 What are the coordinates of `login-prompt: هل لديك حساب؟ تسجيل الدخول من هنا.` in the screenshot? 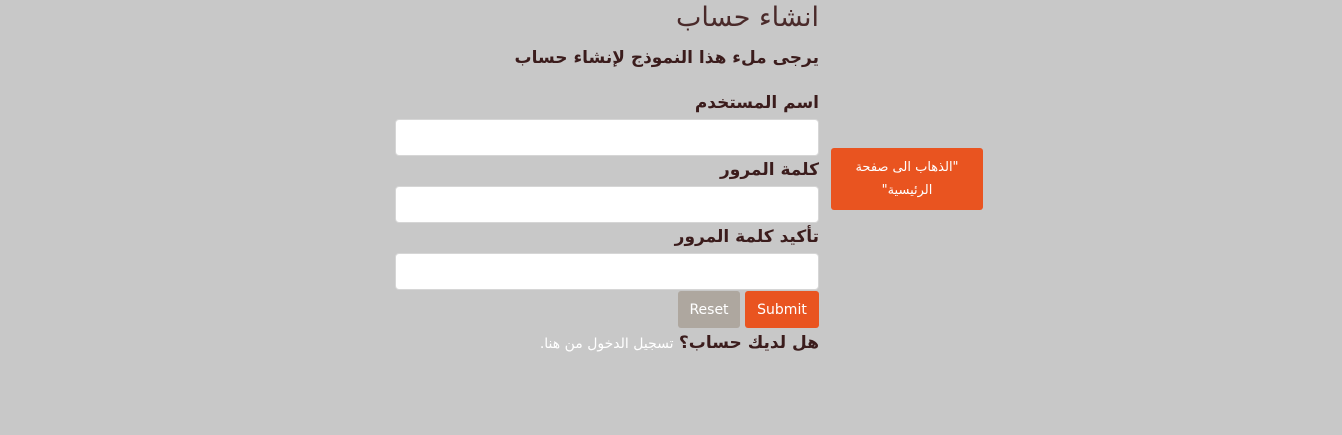 It's located at (679, 343).